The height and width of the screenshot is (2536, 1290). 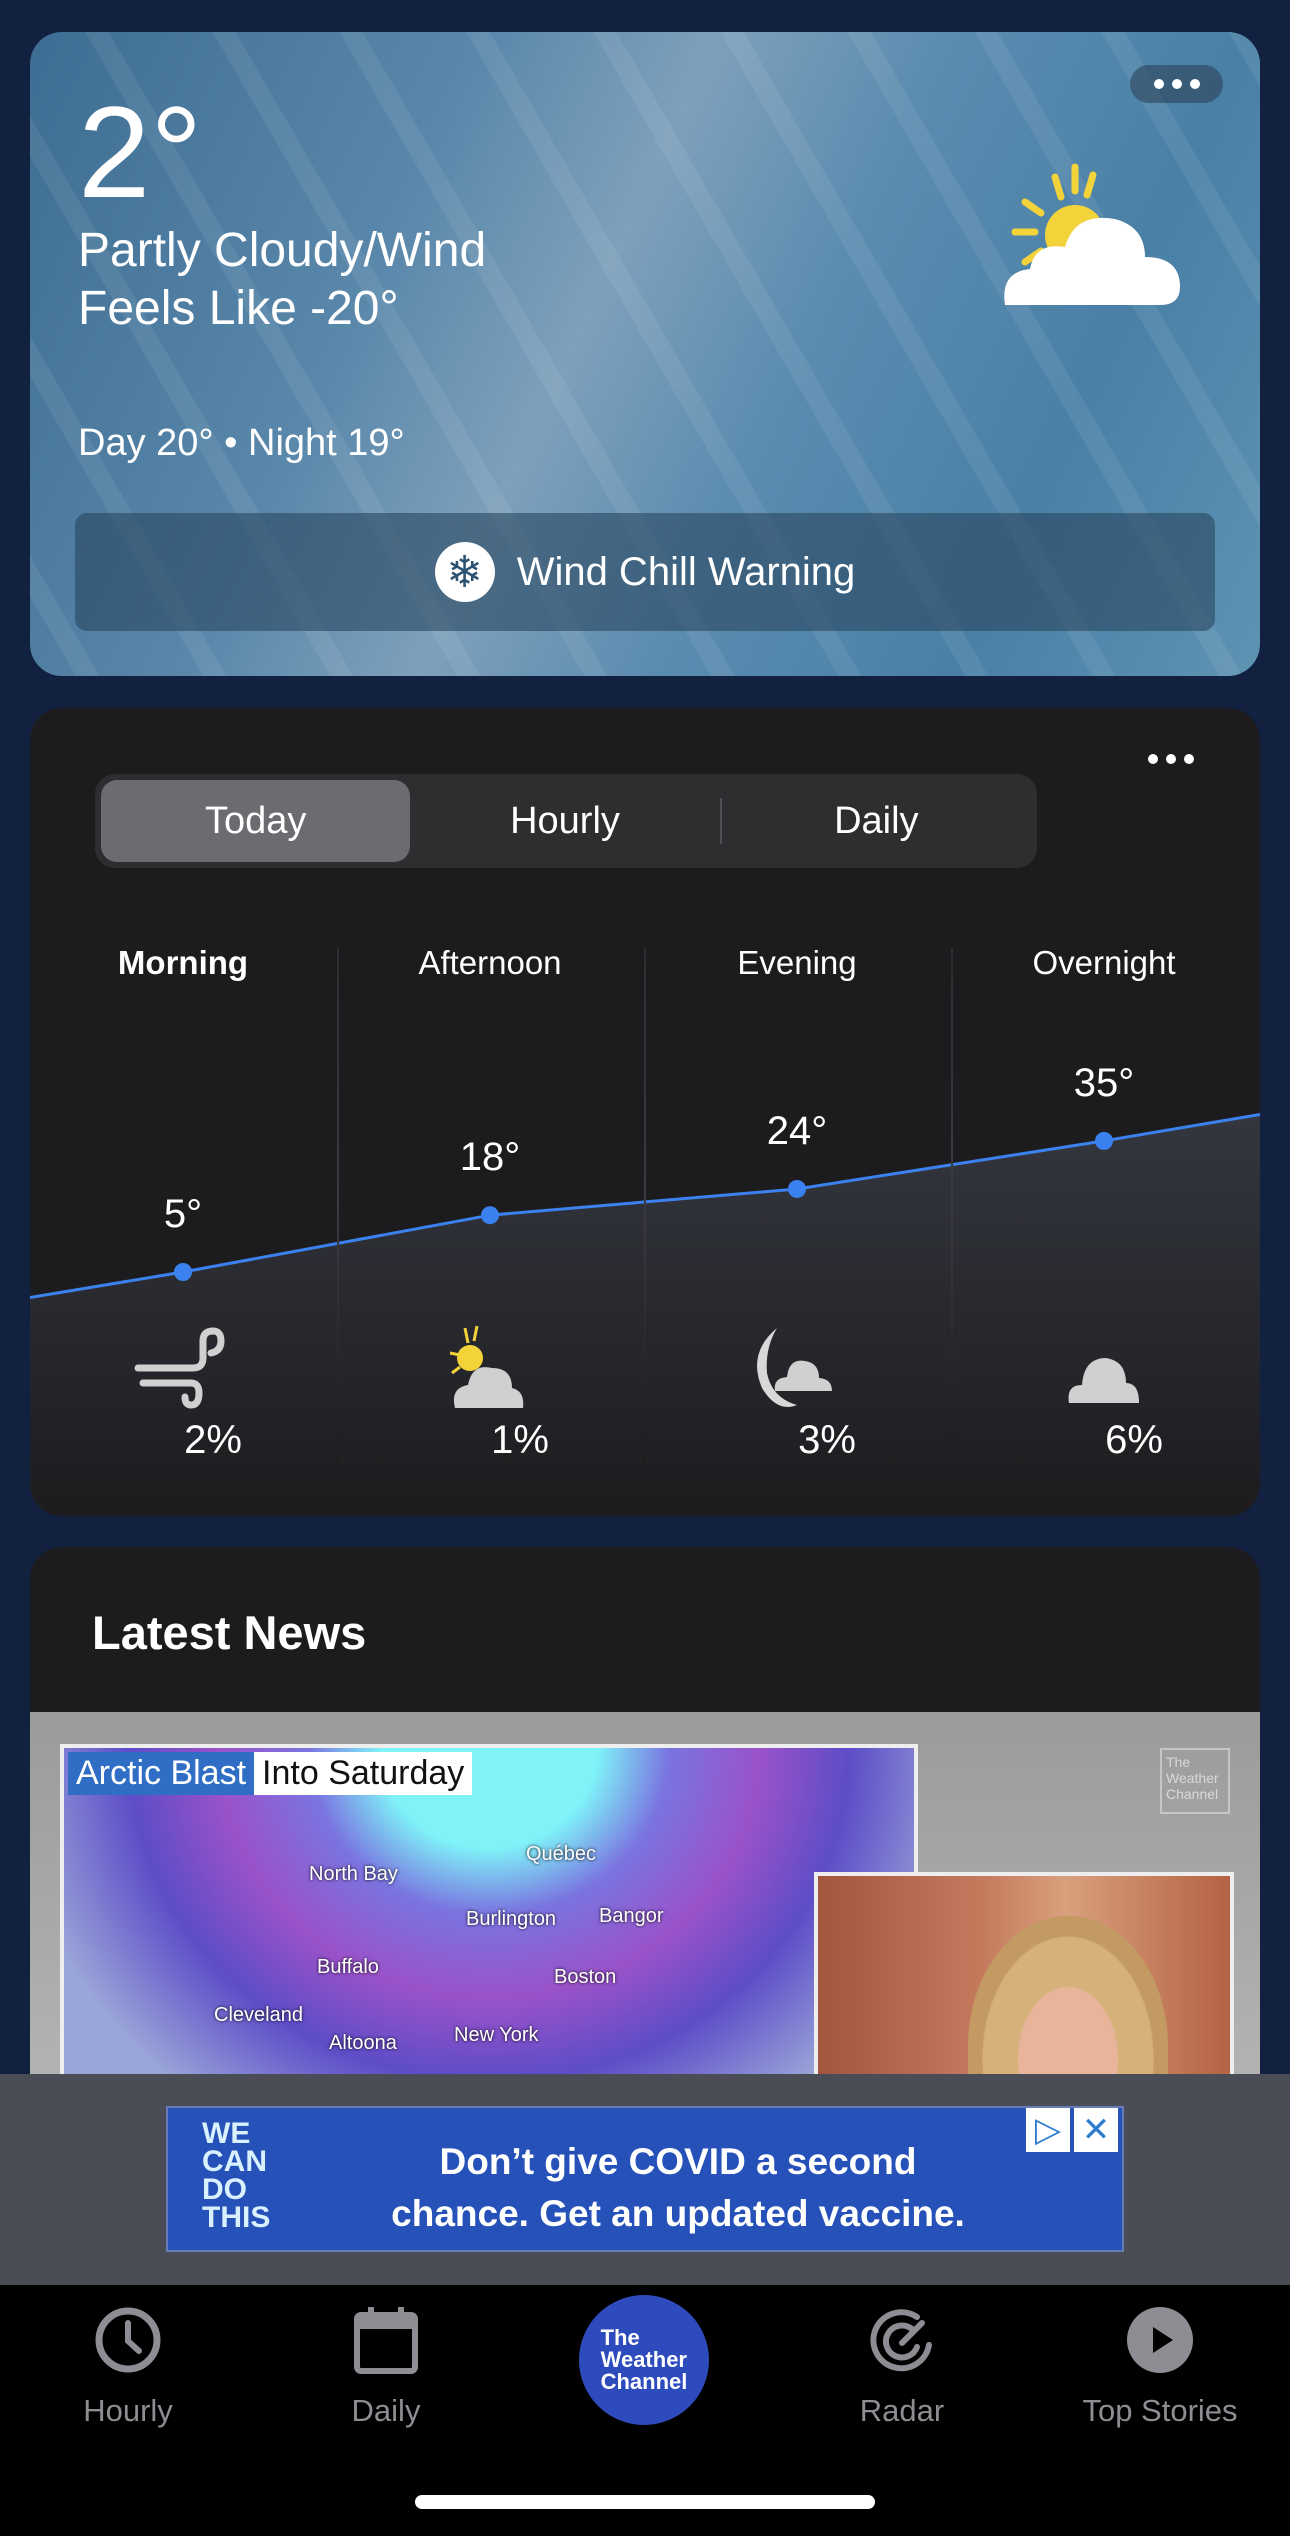 I want to click on banner-highlight: Arctic Blast, so click(x=161, y=1773).